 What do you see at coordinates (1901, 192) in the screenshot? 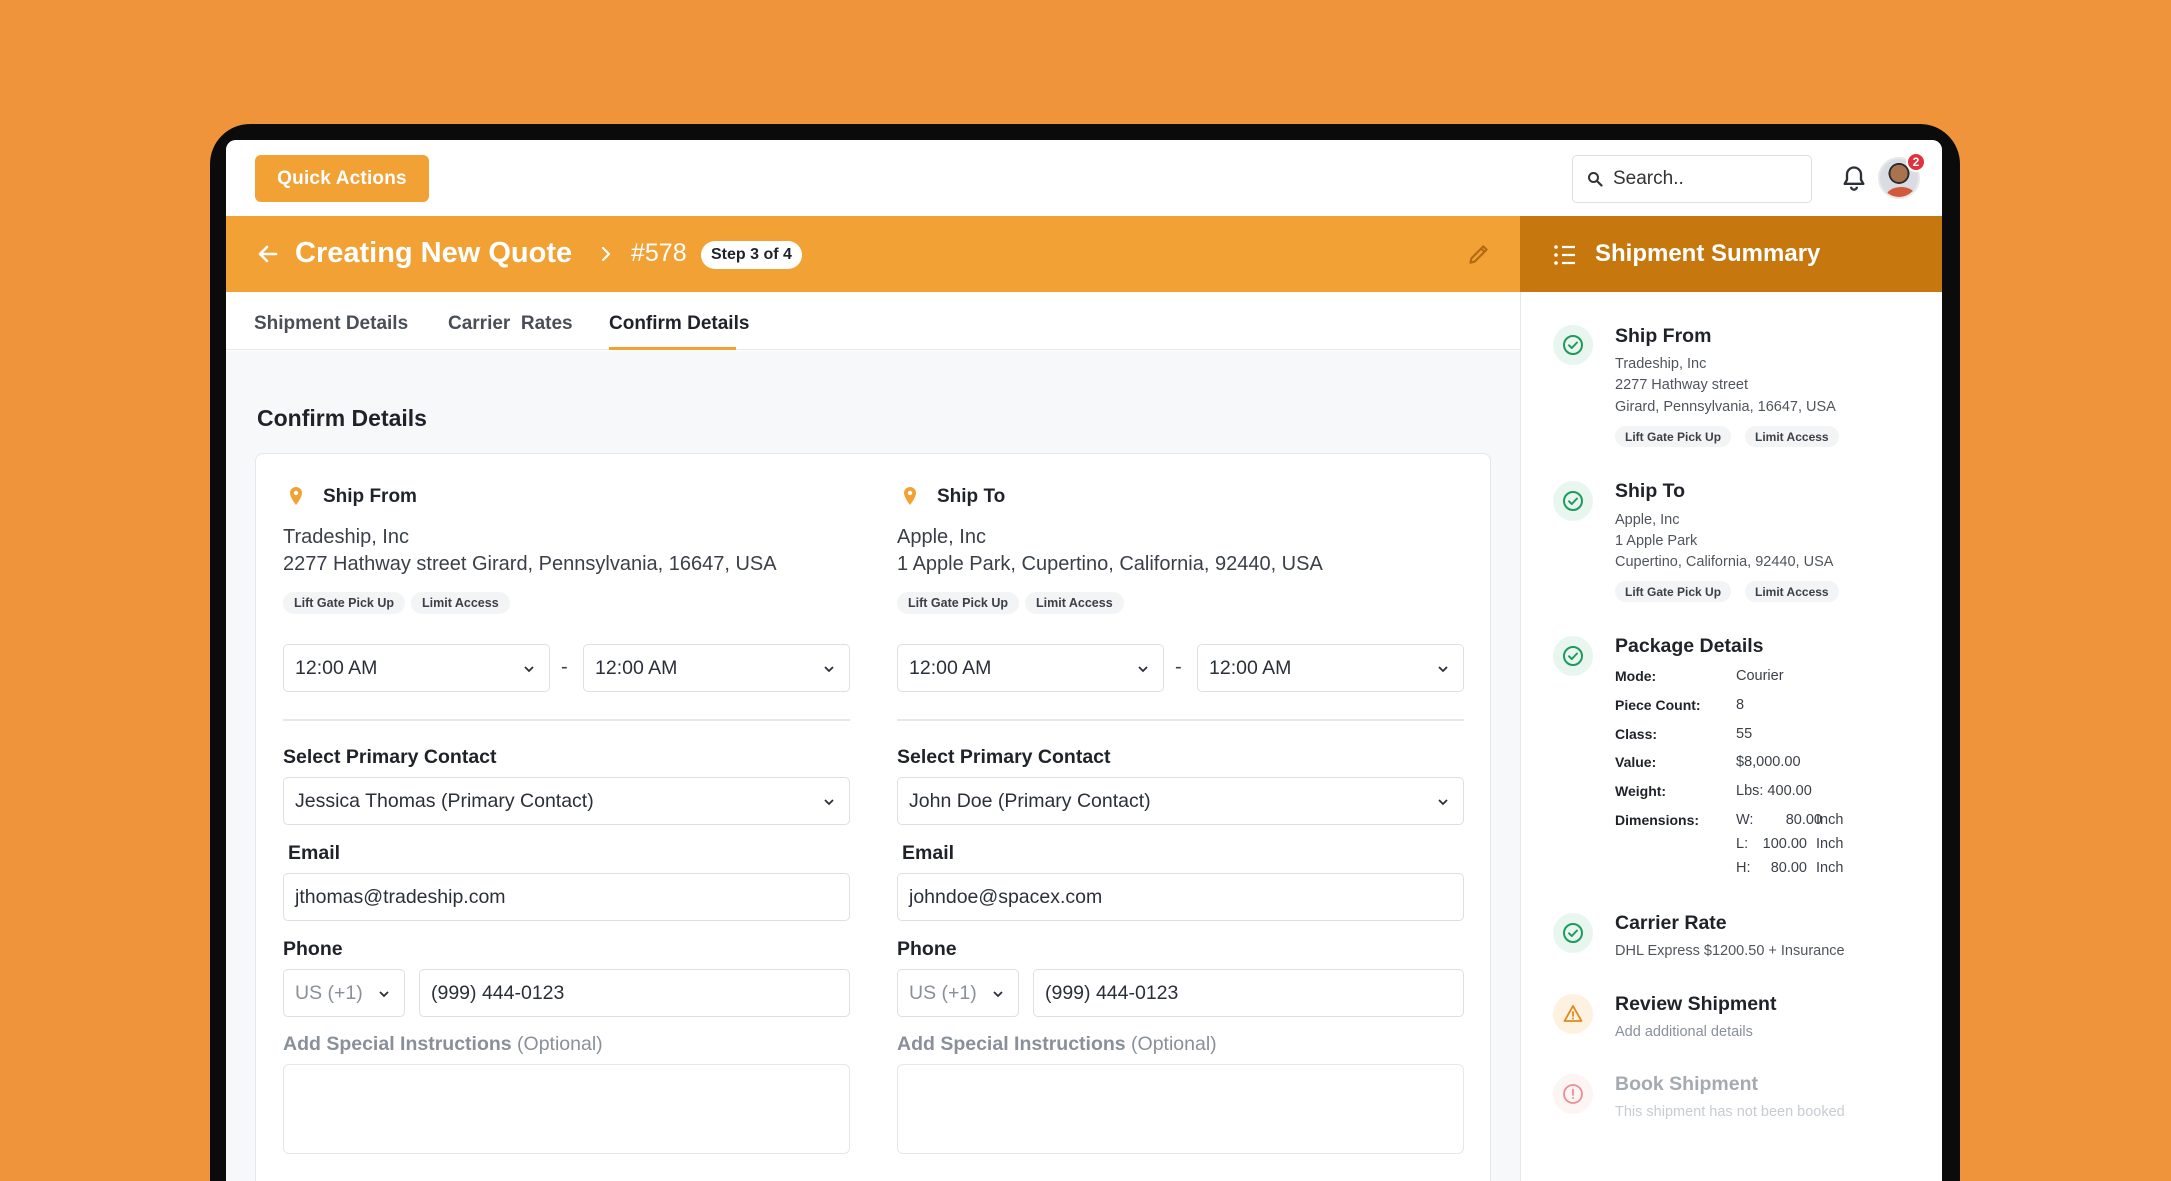
I see `avatar-body` at bounding box center [1901, 192].